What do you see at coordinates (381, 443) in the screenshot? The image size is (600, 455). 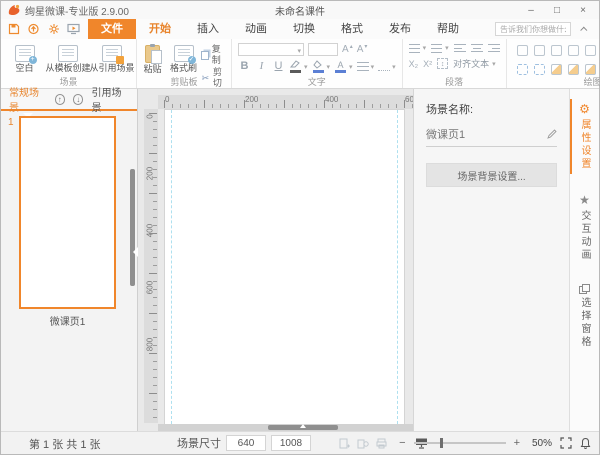 I see `print-icon` at bounding box center [381, 443].